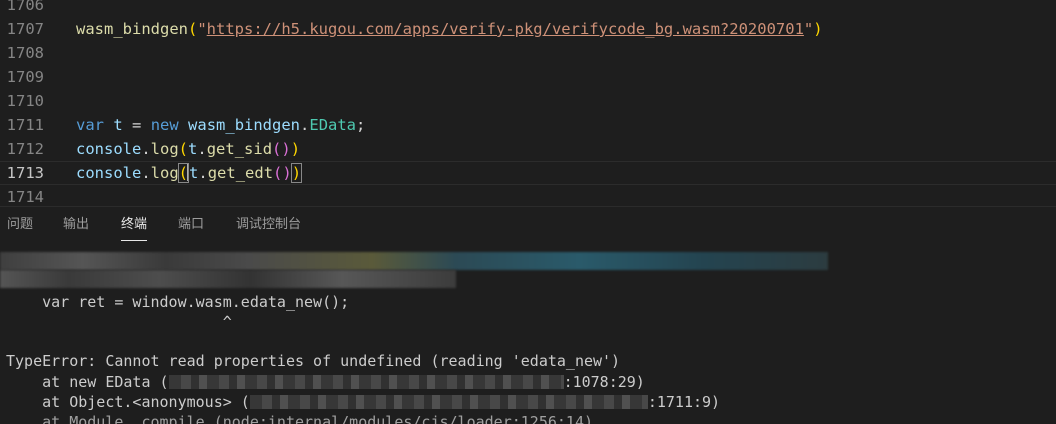  Describe the element at coordinates (178, 302) in the screenshot. I see `terminal-source-line: var ret = window.wasm.edata_new();` at that location.